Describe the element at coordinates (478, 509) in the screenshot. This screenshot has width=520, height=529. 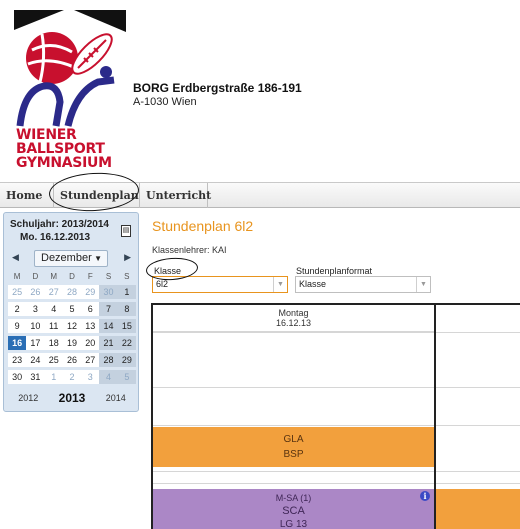
I see `lesson-block` at that location.